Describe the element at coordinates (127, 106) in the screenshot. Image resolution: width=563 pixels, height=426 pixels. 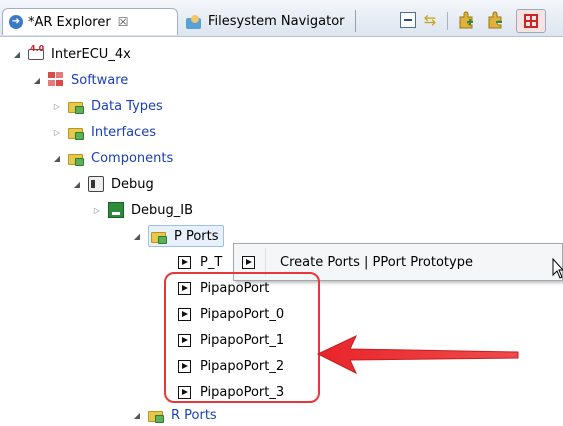
I see `tree-label-data-types: Data Types` at that location.